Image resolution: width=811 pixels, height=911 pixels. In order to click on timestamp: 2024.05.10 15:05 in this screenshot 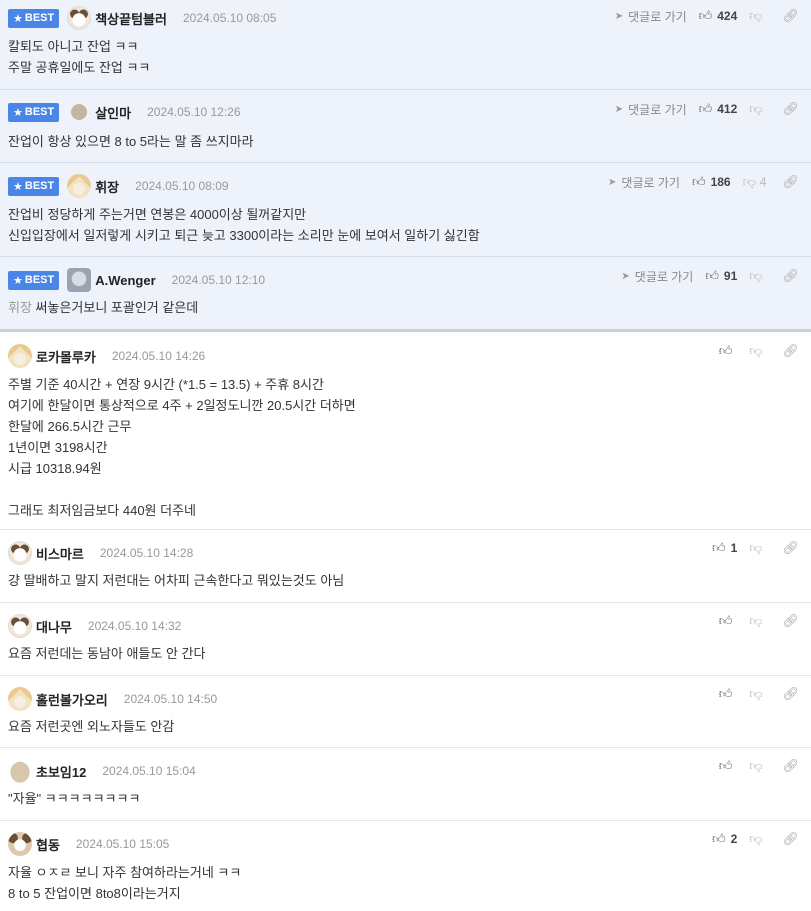, I will do `click(122, 844)`.